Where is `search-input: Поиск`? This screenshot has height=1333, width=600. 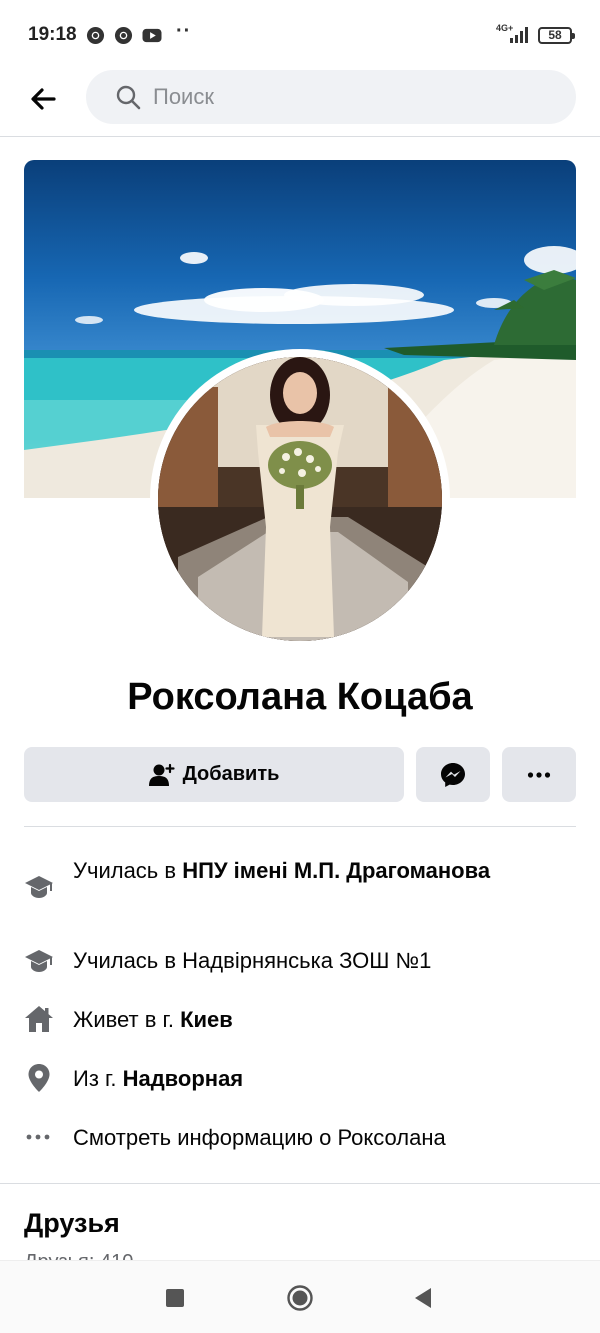 search-input: Поиск is located at coordinates (331, 97).